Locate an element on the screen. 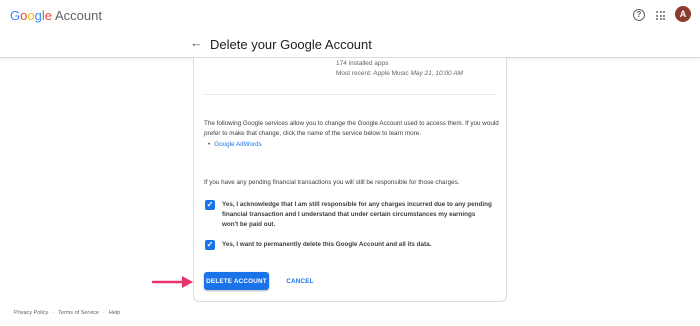 This screenshot has height=326, width=700. apps-grid-icon is located at coordinates (660, 15).